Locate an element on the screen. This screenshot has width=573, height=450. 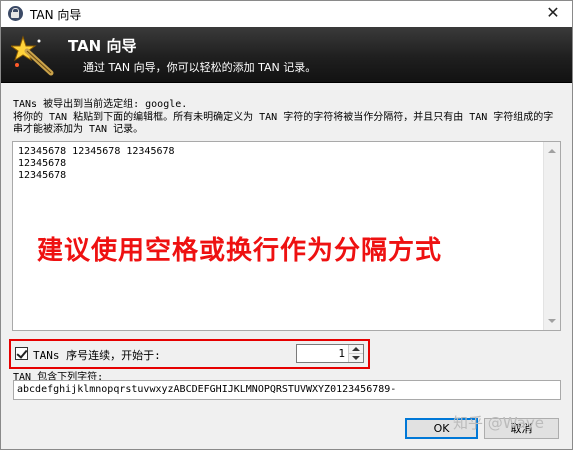
close-button: ✕ is located at coordinates (553, 13).